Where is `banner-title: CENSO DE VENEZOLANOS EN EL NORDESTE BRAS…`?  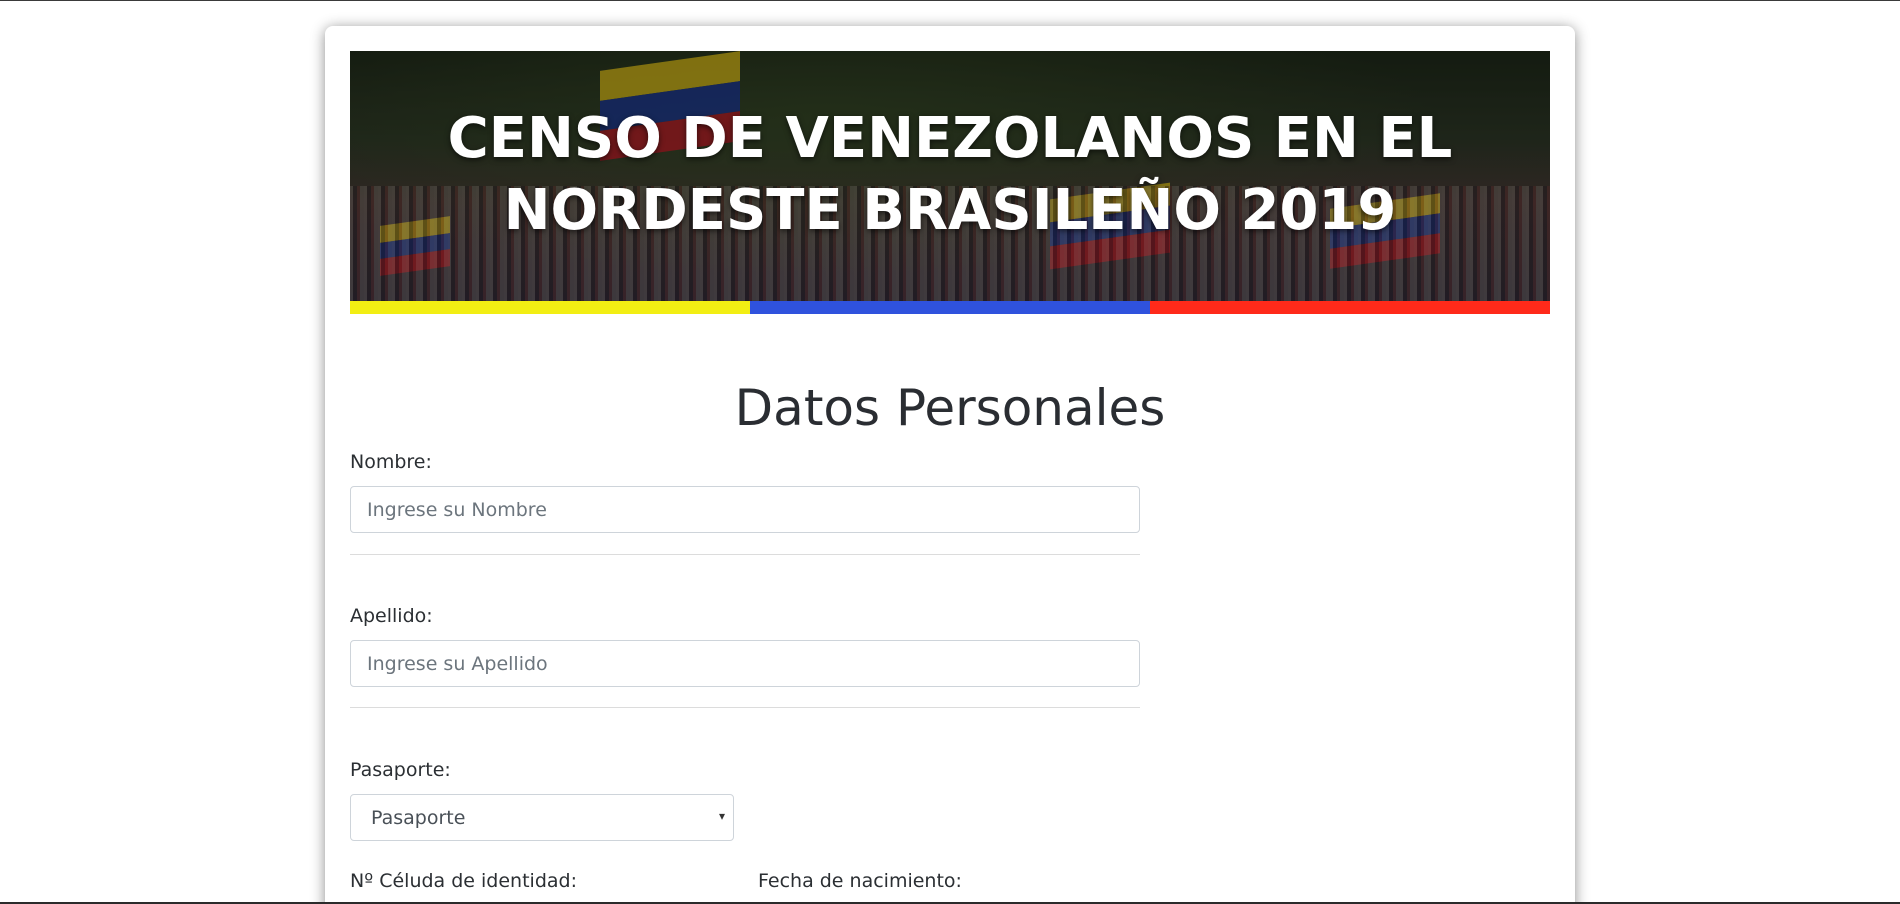
banner-title: CENSO DE VENEZOLANOS EN EL NORDESTE BRAS… is located at coordinates (950, 175).